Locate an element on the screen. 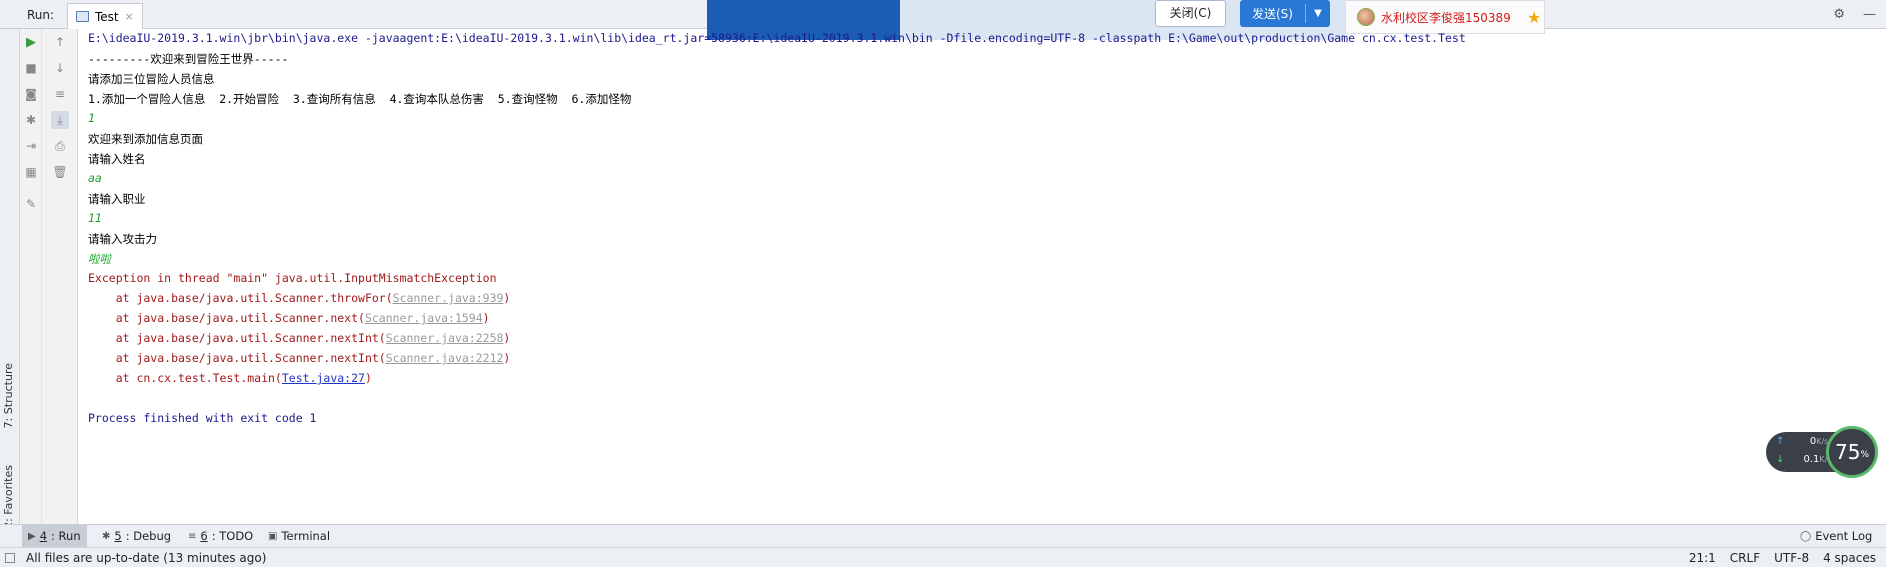  console-line: 请输入职业 is located at coordinates (117, 199).